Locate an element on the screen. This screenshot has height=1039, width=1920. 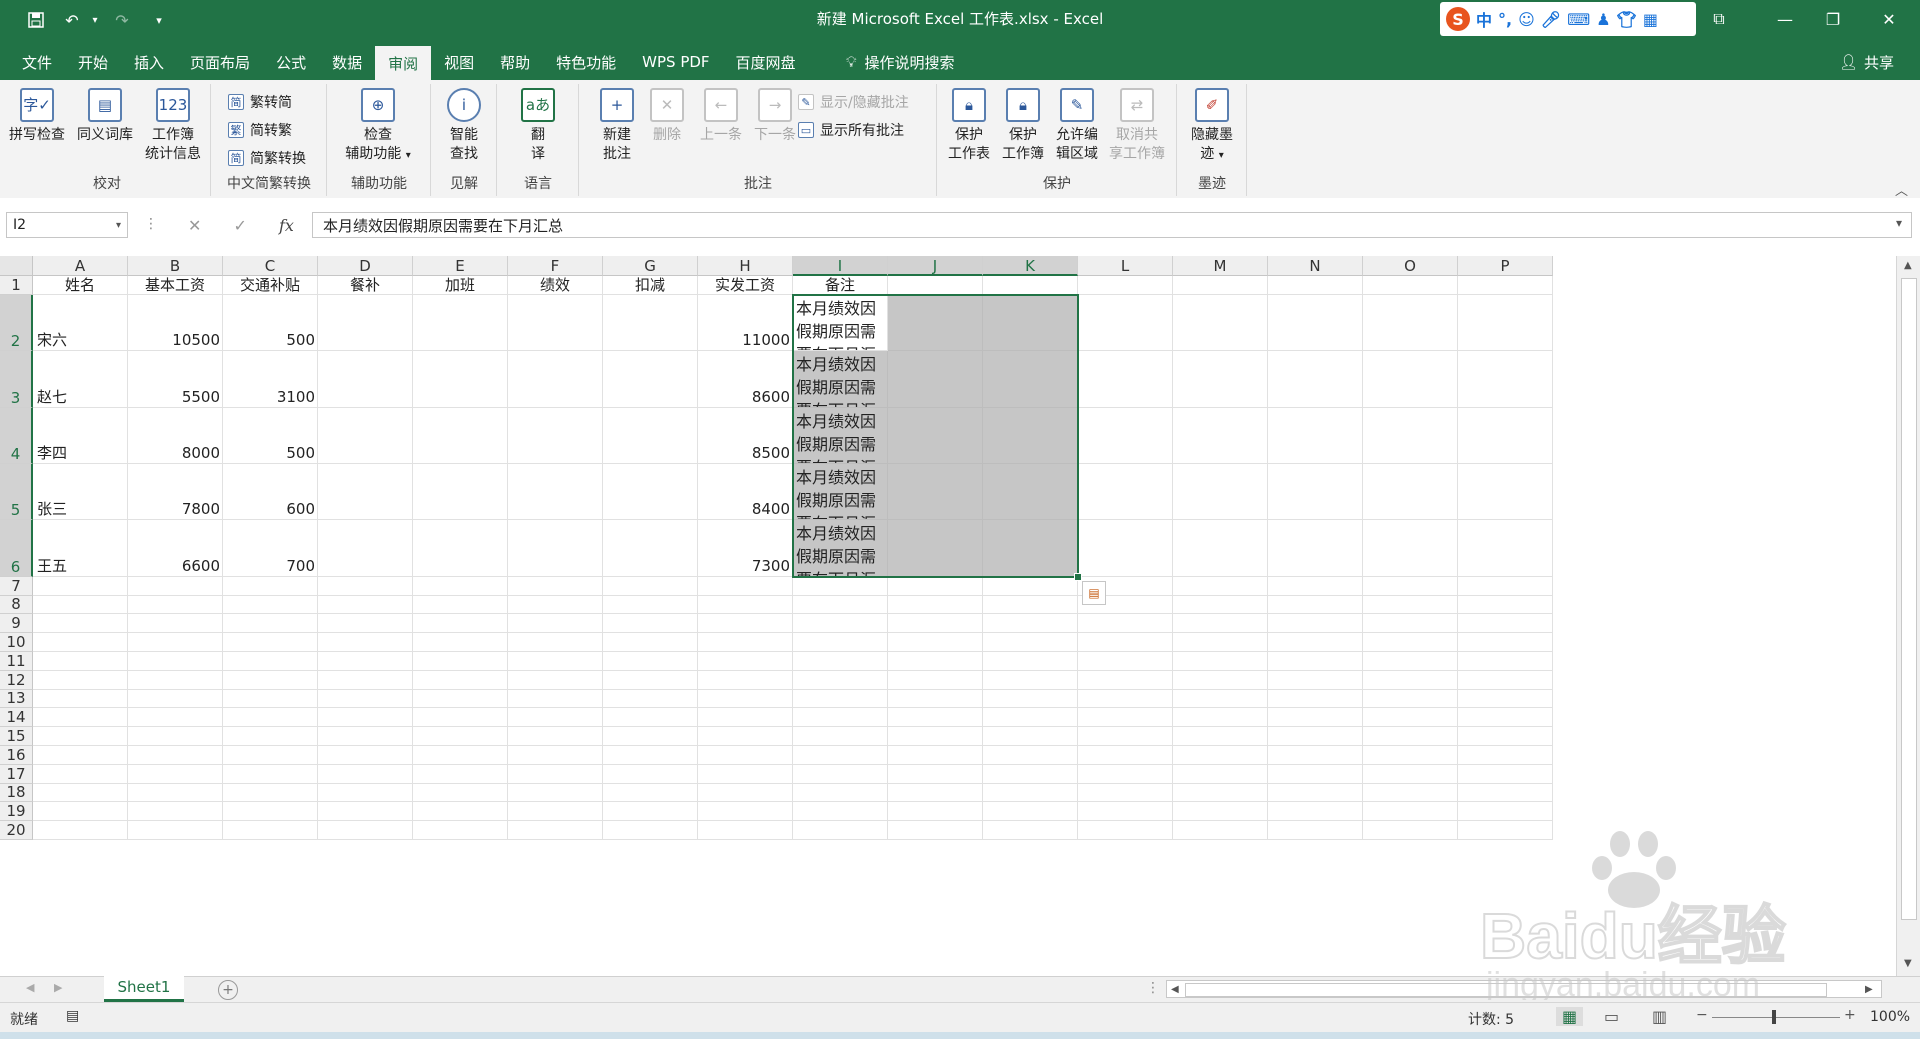
cell-O9 is located at coordinates (1410, 624).